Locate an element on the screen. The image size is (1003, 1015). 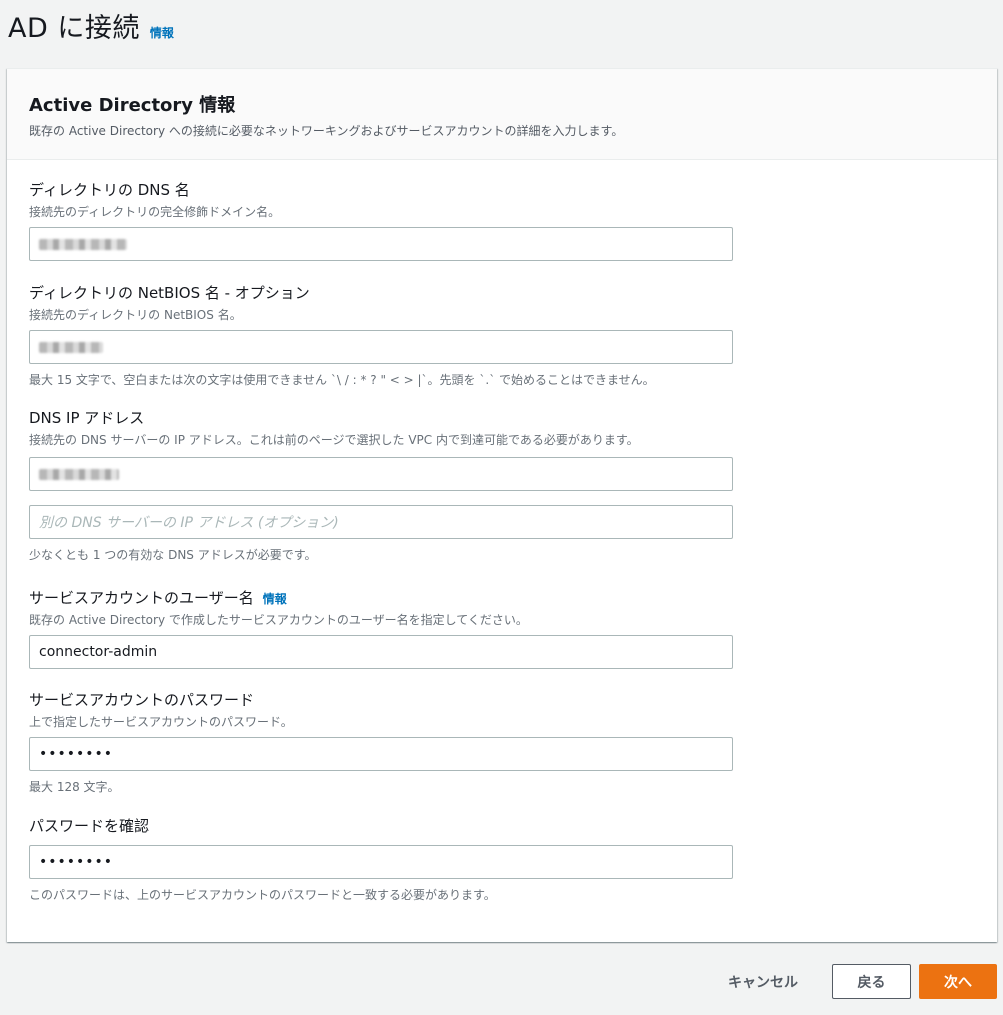
secondary-dns-ip-input: 別の DNS サーバーの IP アドレス (オプション) is located at coordinates (381, 522).